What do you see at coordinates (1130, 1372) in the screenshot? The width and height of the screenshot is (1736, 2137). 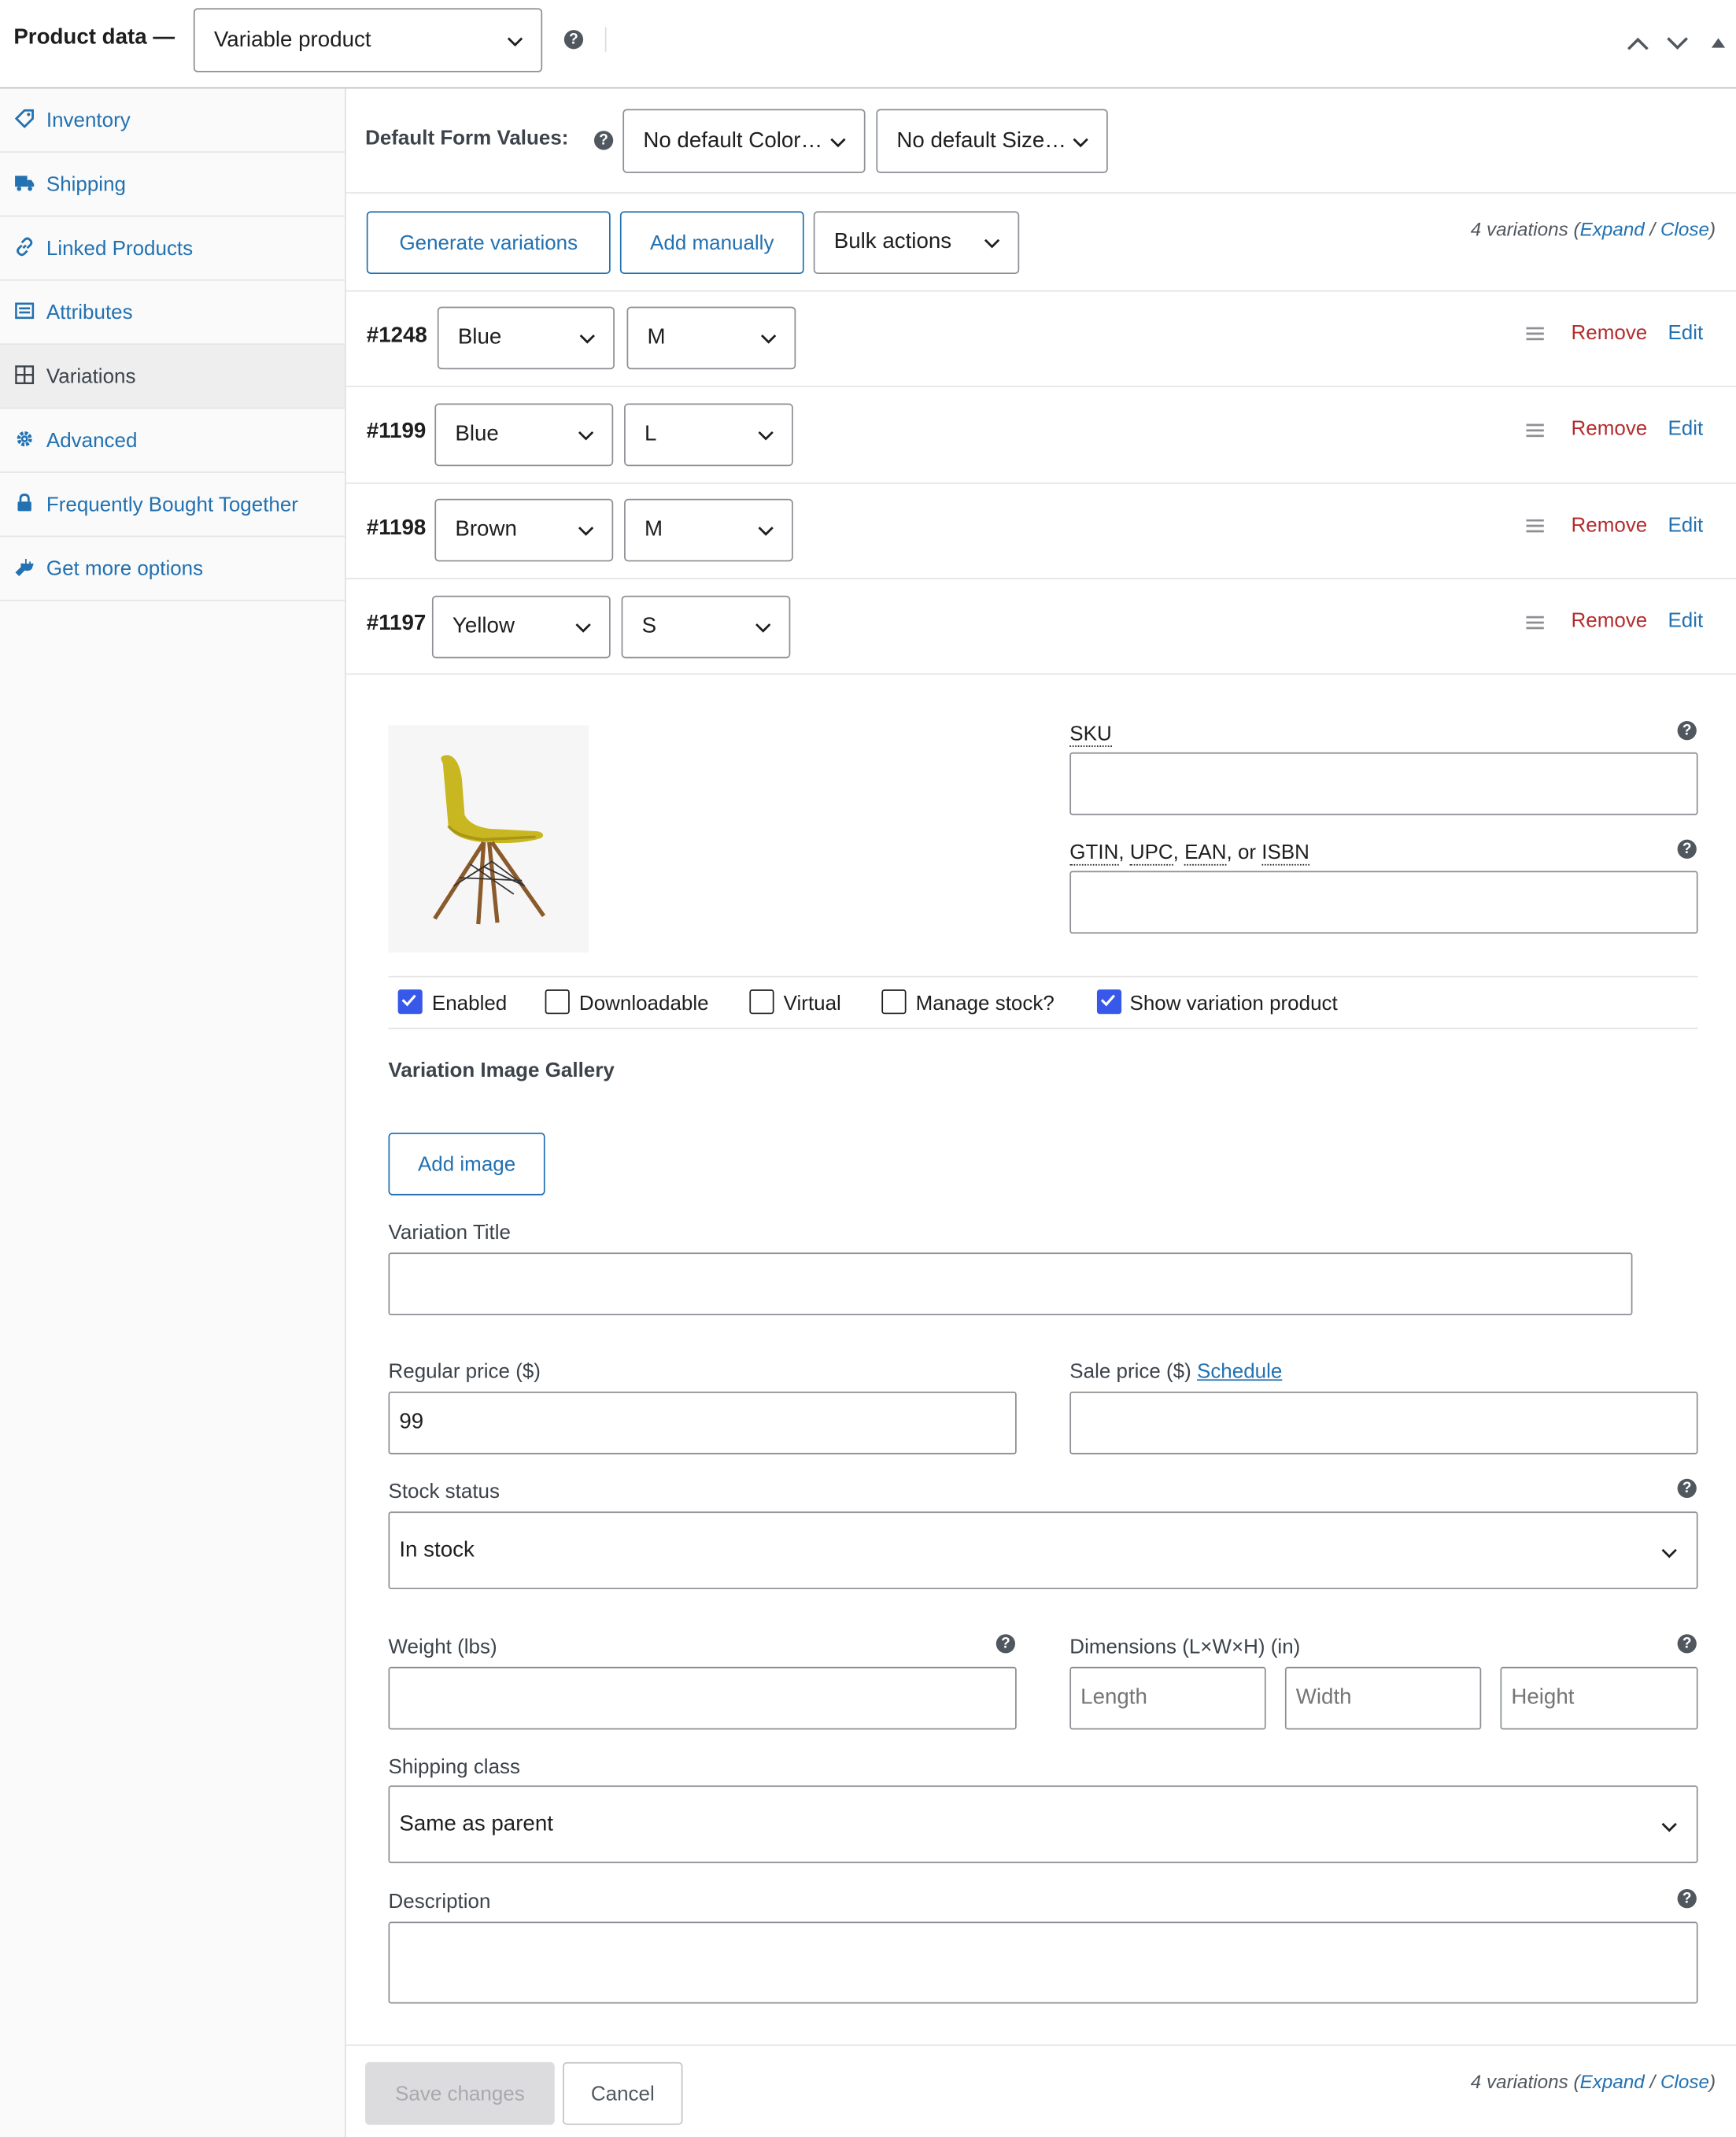 I see `sale-price-text: Sale price ($)` at bounding box center [1130, 1372].